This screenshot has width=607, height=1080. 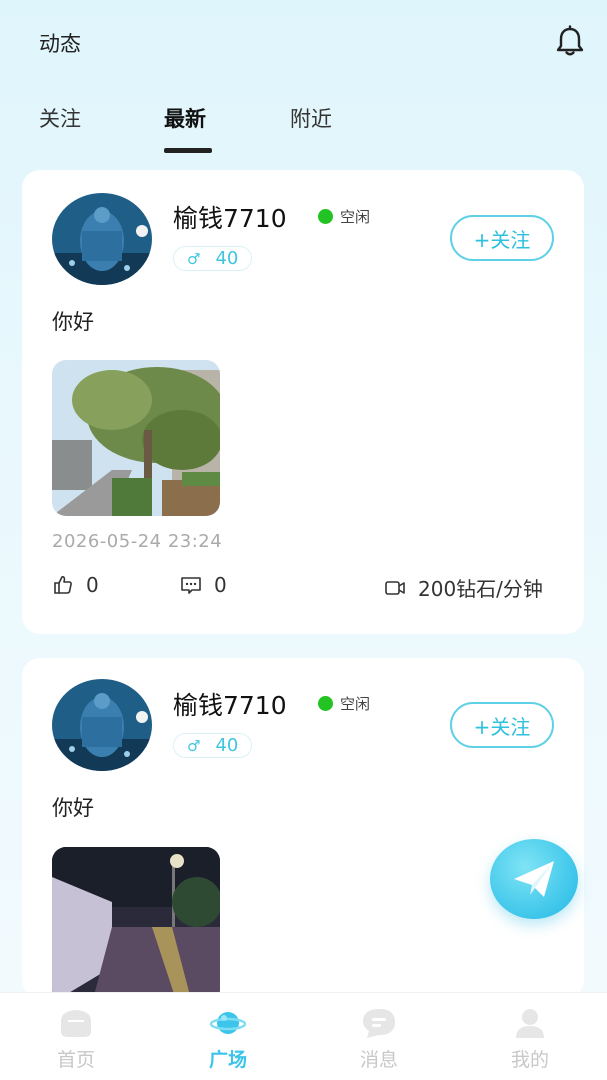 What do you see at coordinates (395, 587) in the screenshot?
I see `video-icon` at bounding box center [395, 587].